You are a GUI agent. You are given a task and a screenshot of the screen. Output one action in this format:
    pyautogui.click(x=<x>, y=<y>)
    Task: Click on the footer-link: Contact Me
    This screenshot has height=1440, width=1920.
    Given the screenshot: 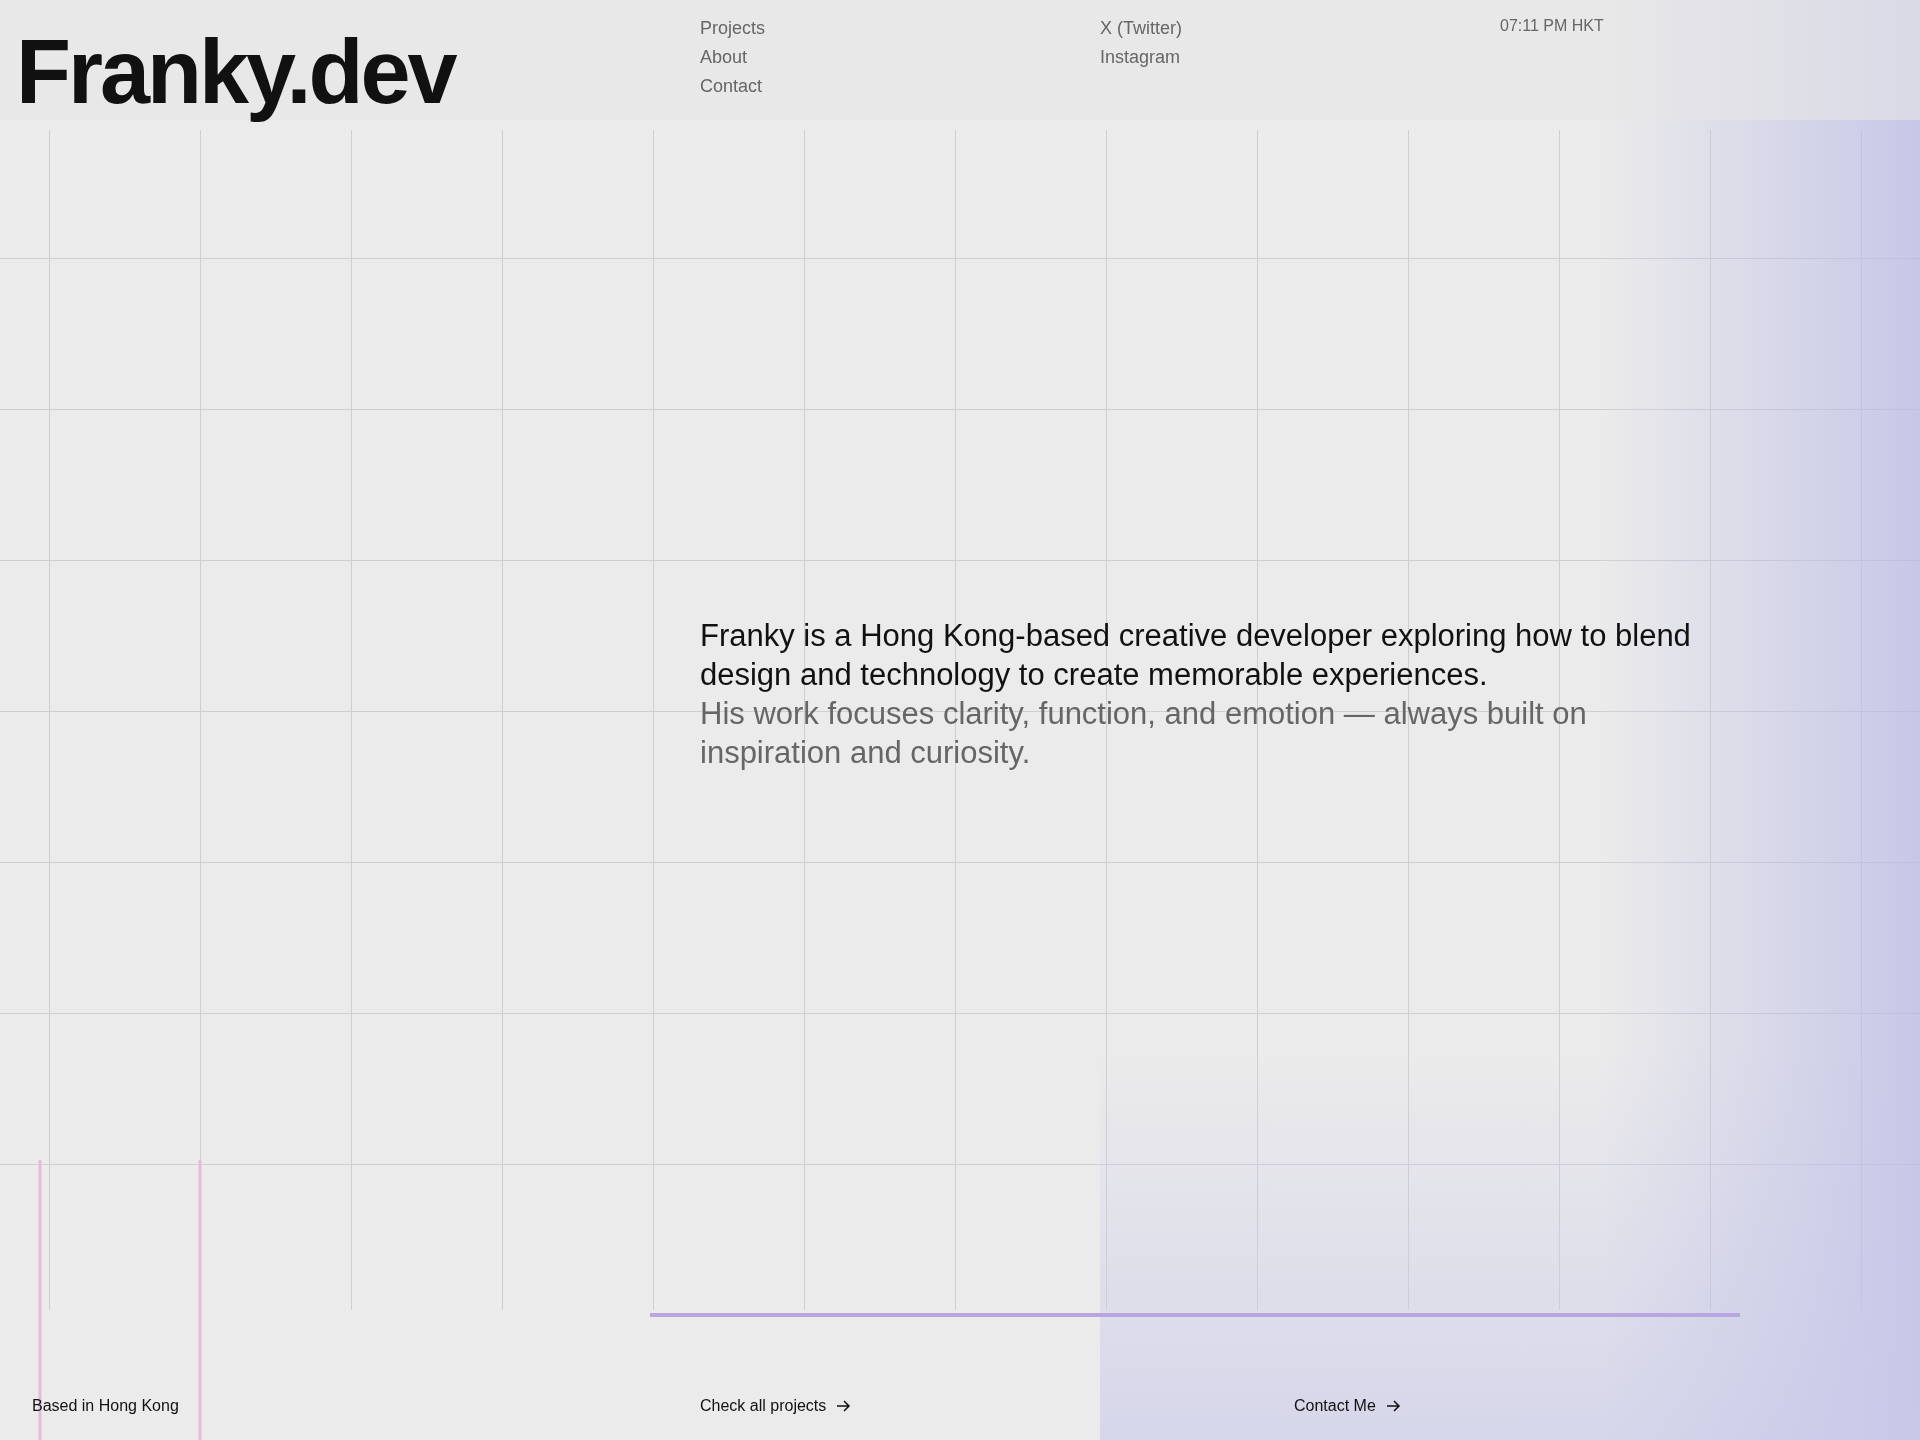 What is the action you would take?
    pyautogui.click(x=1347, y=1406)
    